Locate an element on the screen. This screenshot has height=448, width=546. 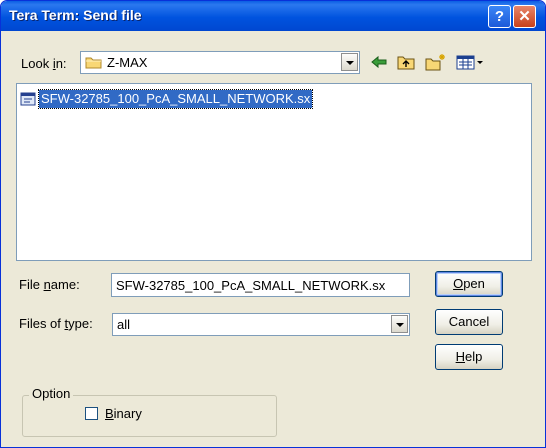
file-icon is located at coordinates (28, 99).